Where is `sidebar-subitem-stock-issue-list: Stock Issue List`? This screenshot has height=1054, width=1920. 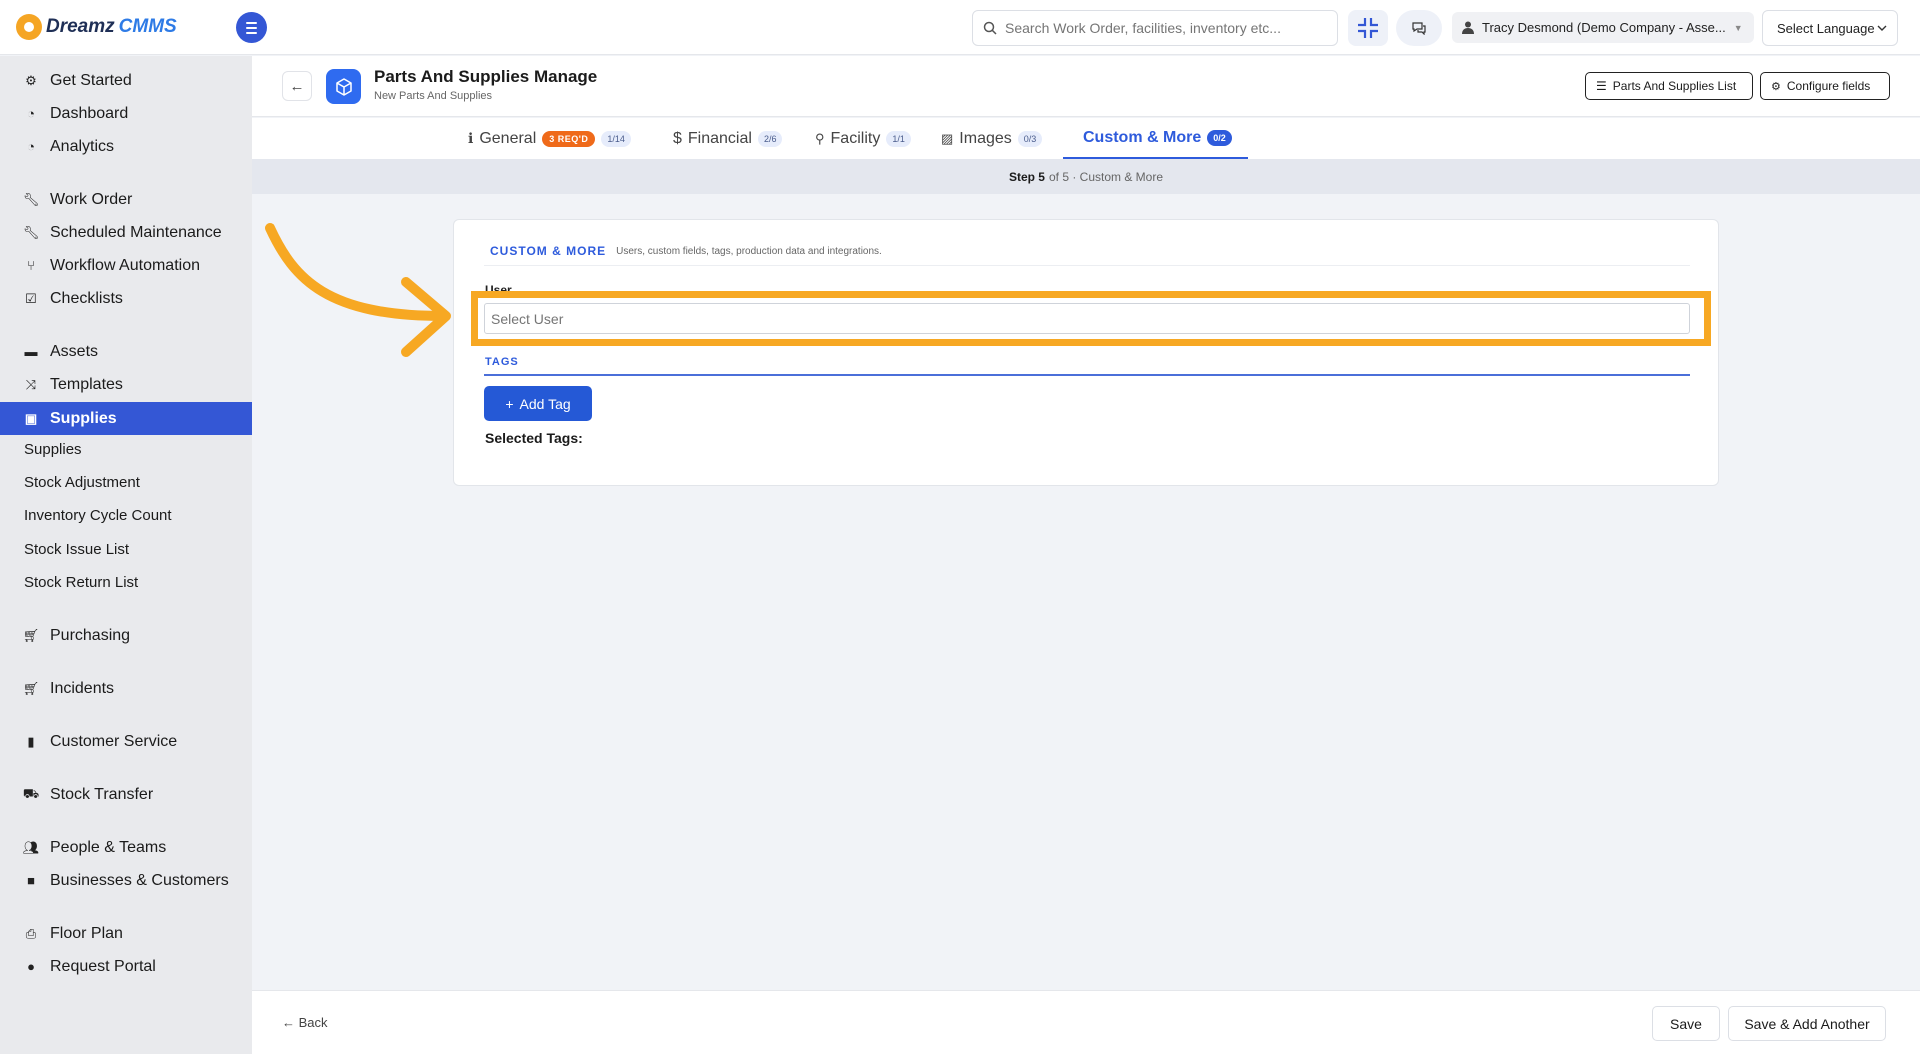
sidebar-subitem-stock-issue-list: Stock Issue List is located at coordinates (126, 549).